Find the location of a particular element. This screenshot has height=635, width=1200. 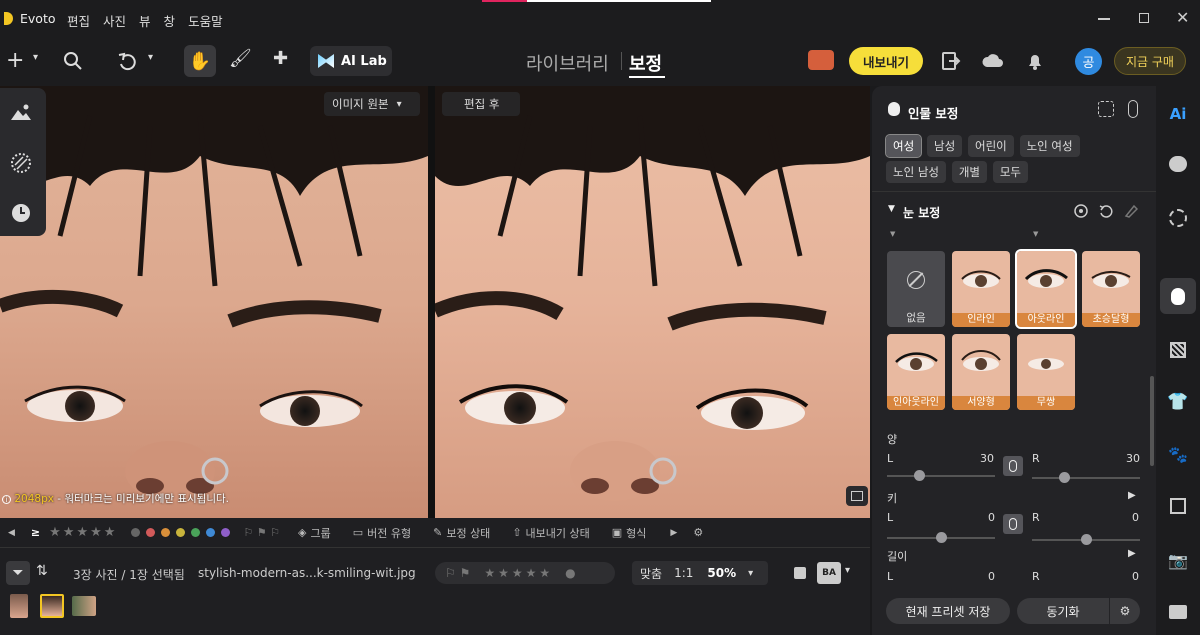

amount-left-value: 30 is located at coordinates (987, 458).